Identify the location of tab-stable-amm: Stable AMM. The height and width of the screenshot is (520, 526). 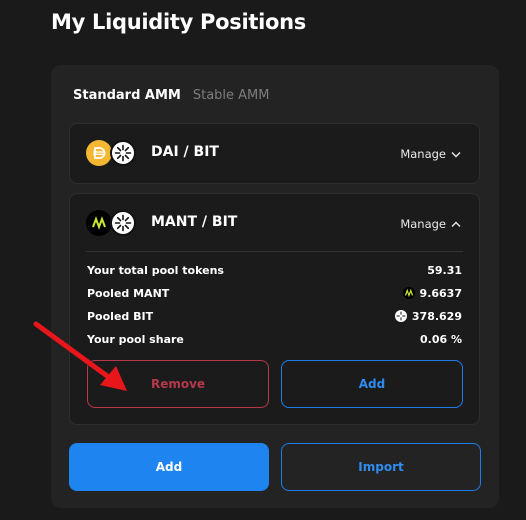
(231, 95).